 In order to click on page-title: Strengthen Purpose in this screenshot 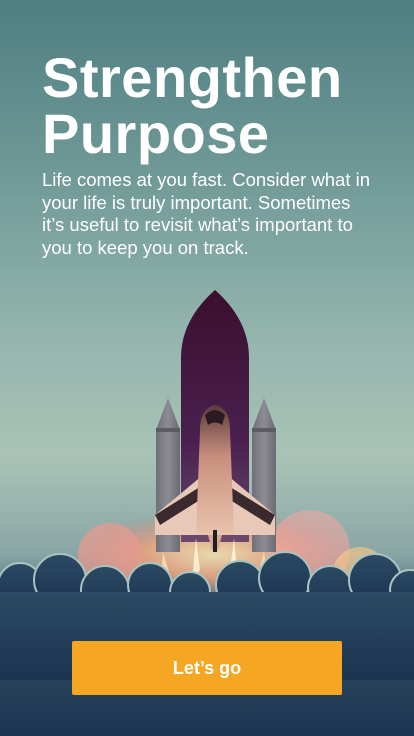, I will do `click(222, 106)`.